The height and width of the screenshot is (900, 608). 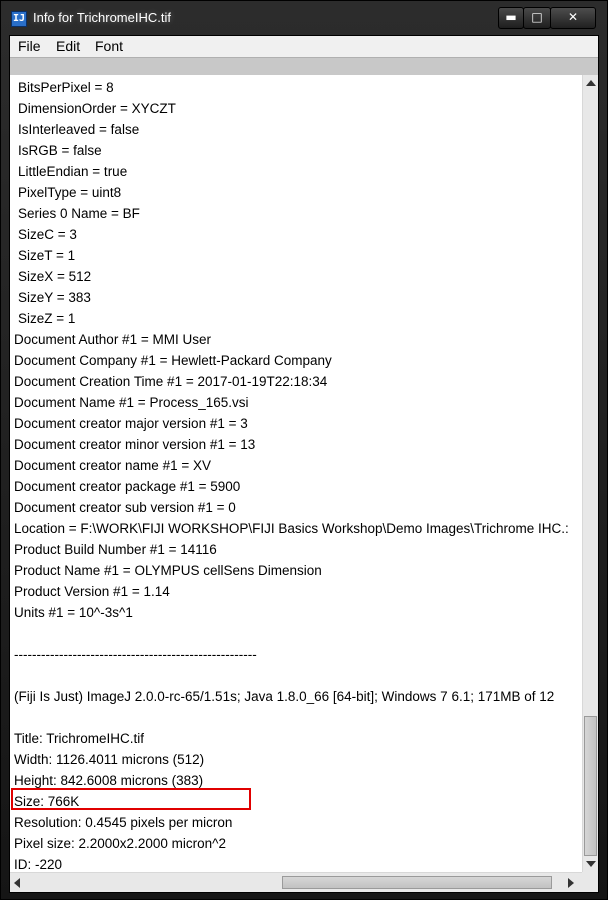 I want to click on info-line: SizeT = 1, so click(x=47, y=255).